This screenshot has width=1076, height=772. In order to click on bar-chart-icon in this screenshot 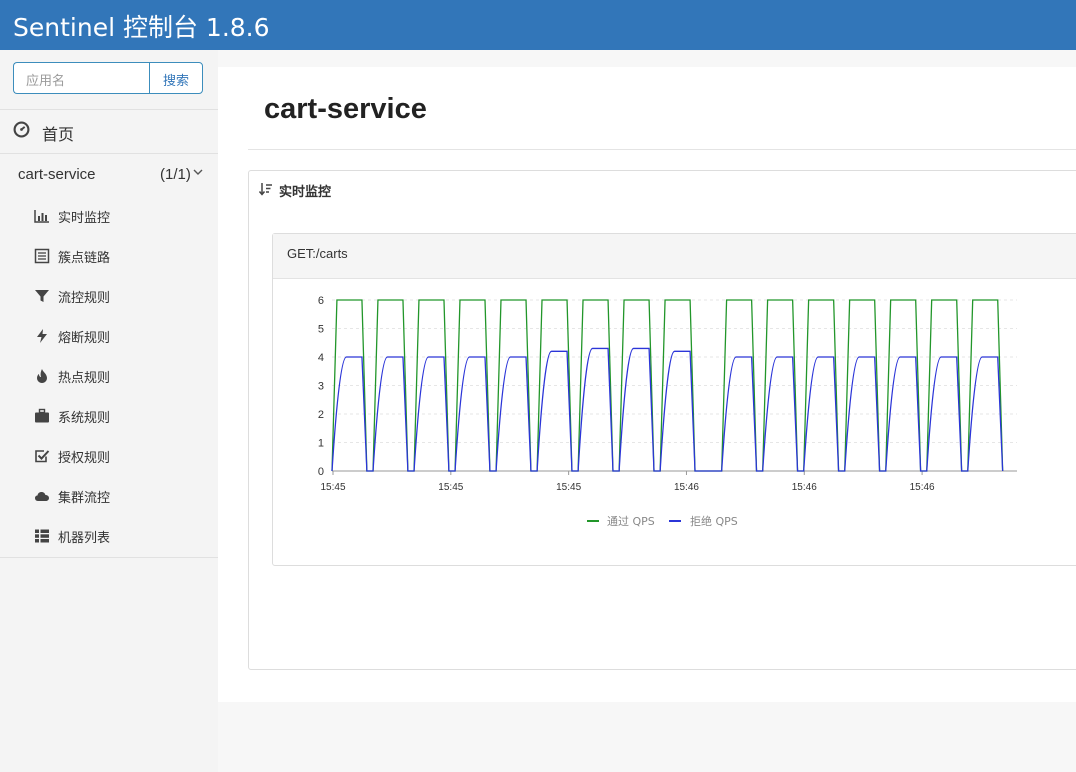, I will do `click(41, 216)`.